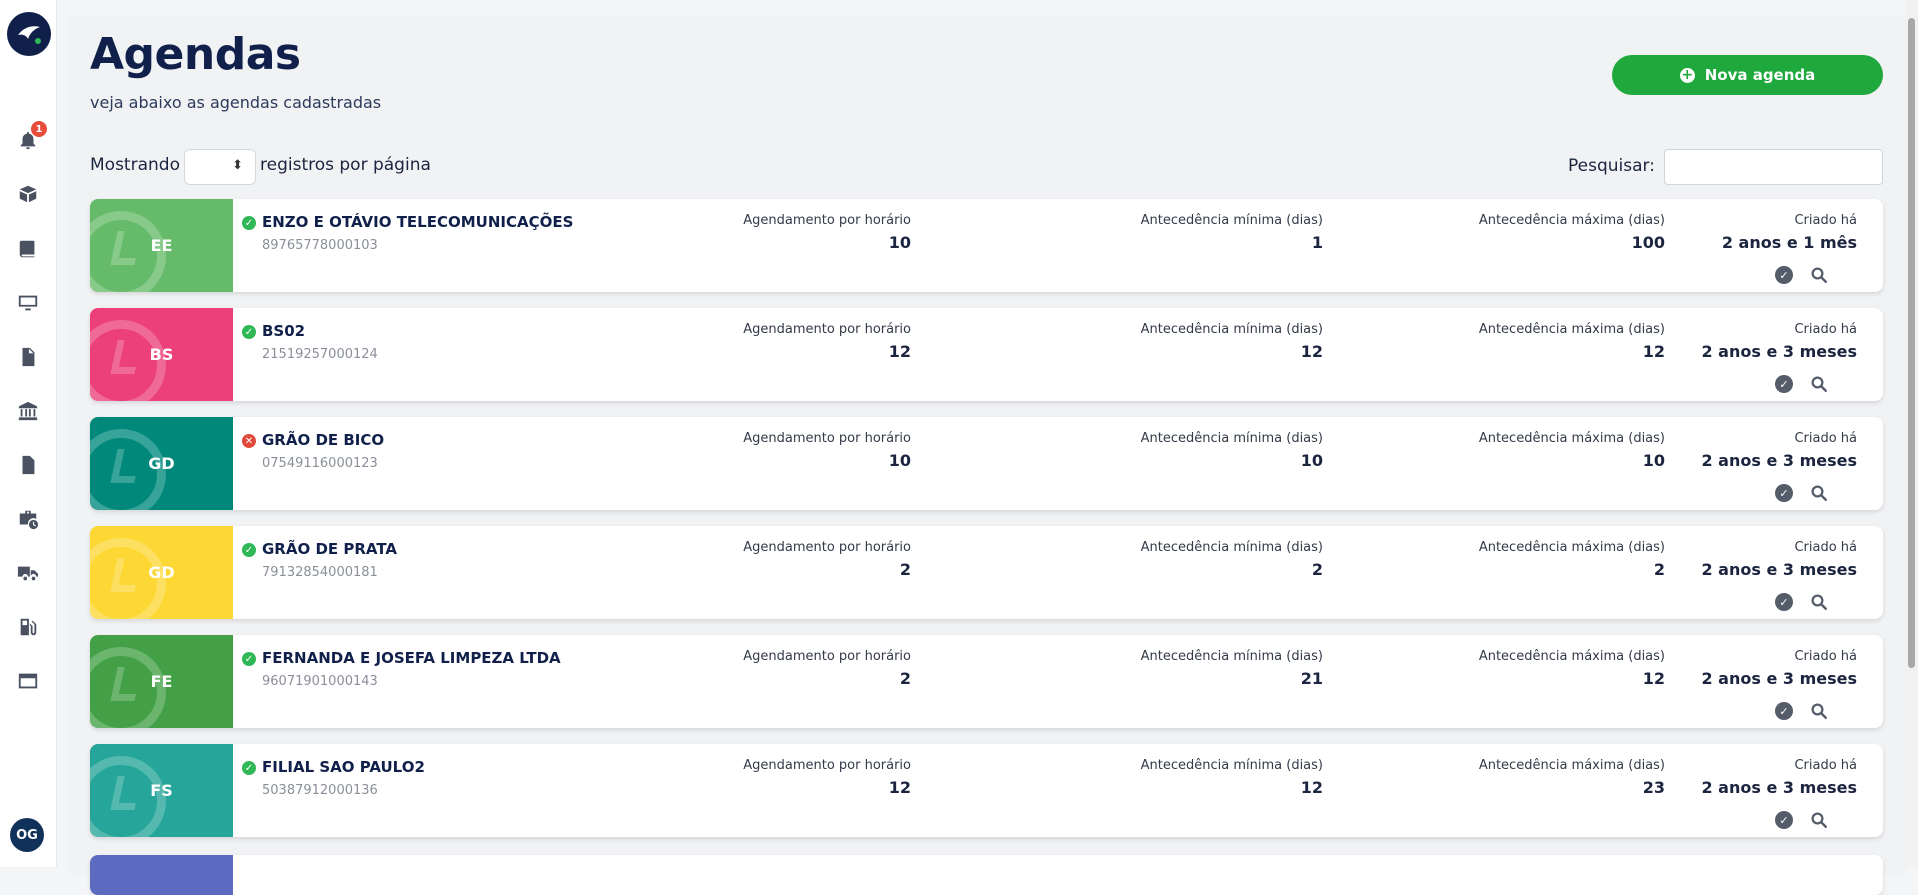 The width and height of the screenshot is (1918, 895). What do you see at coordinates (161, 354) in the screenshot?
I see `agenda-initials: BS` at bounding box center [161, 354].